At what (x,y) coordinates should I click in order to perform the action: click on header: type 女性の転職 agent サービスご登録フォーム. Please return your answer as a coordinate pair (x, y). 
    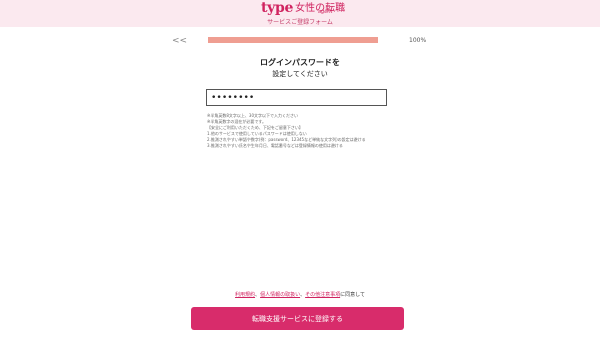
    Looking at the image, I should click on (300, 13).